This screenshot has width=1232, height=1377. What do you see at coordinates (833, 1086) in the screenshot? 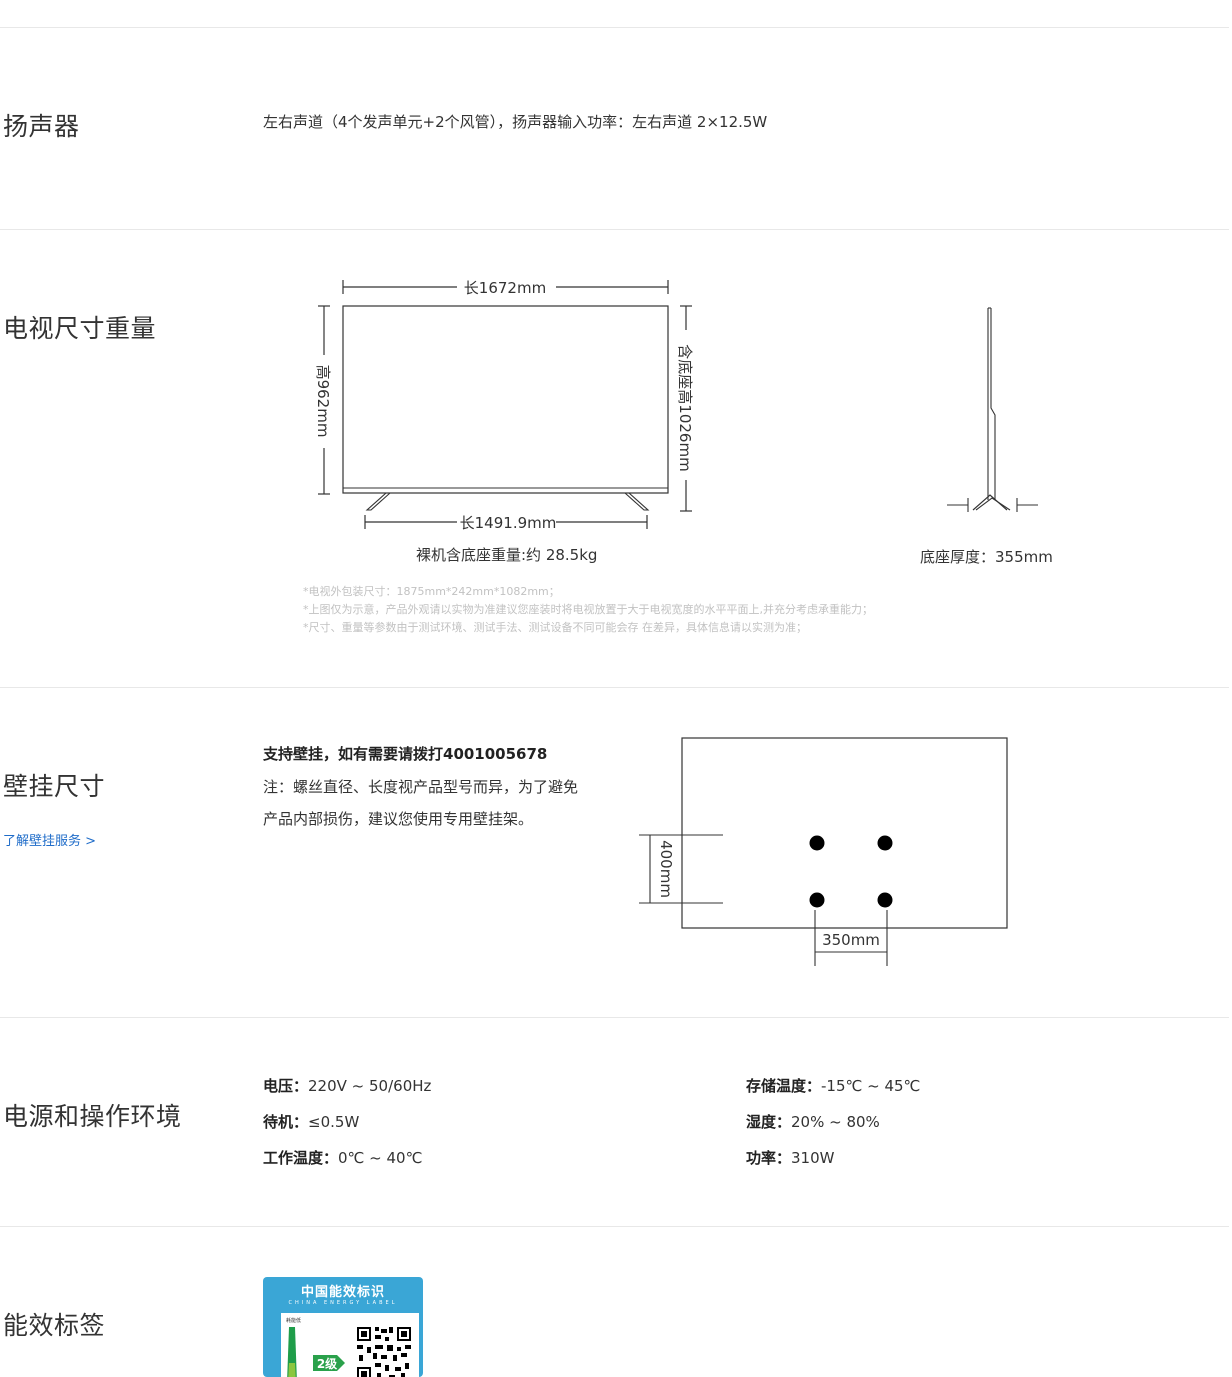
I see `spec-storage-temp: 存储温度：-15℃ ~ 45℃` at bounding box center [833, 1086].